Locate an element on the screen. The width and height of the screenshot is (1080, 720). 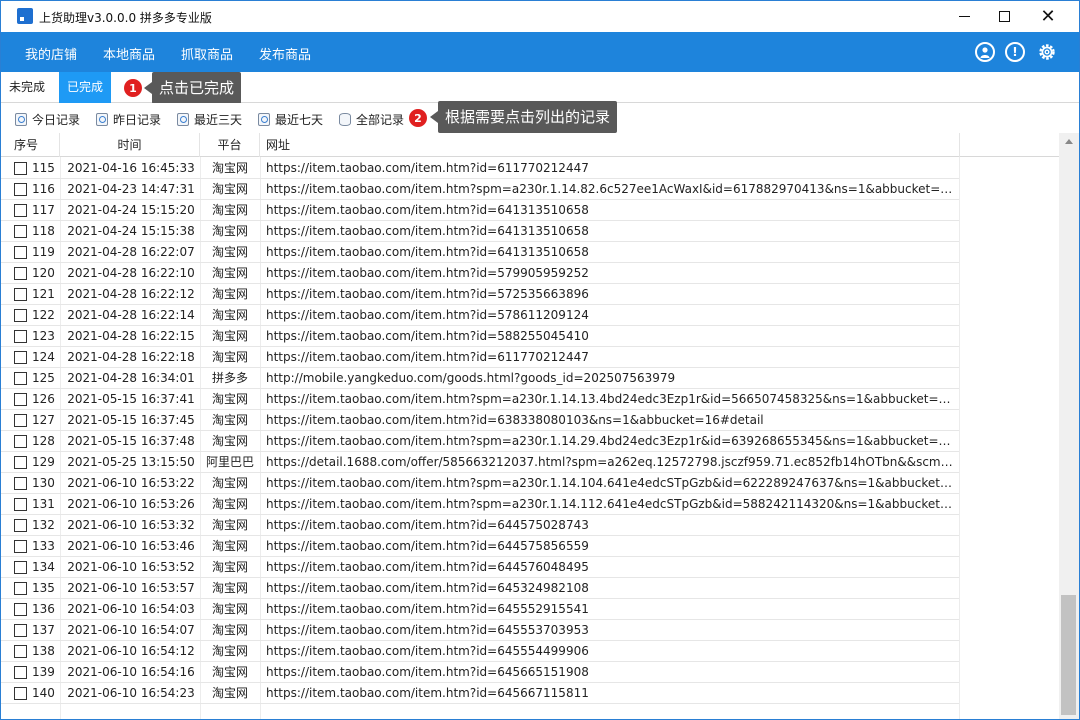
filter-last-seven-days: 最近七天 is located at coordinates (290, 119).